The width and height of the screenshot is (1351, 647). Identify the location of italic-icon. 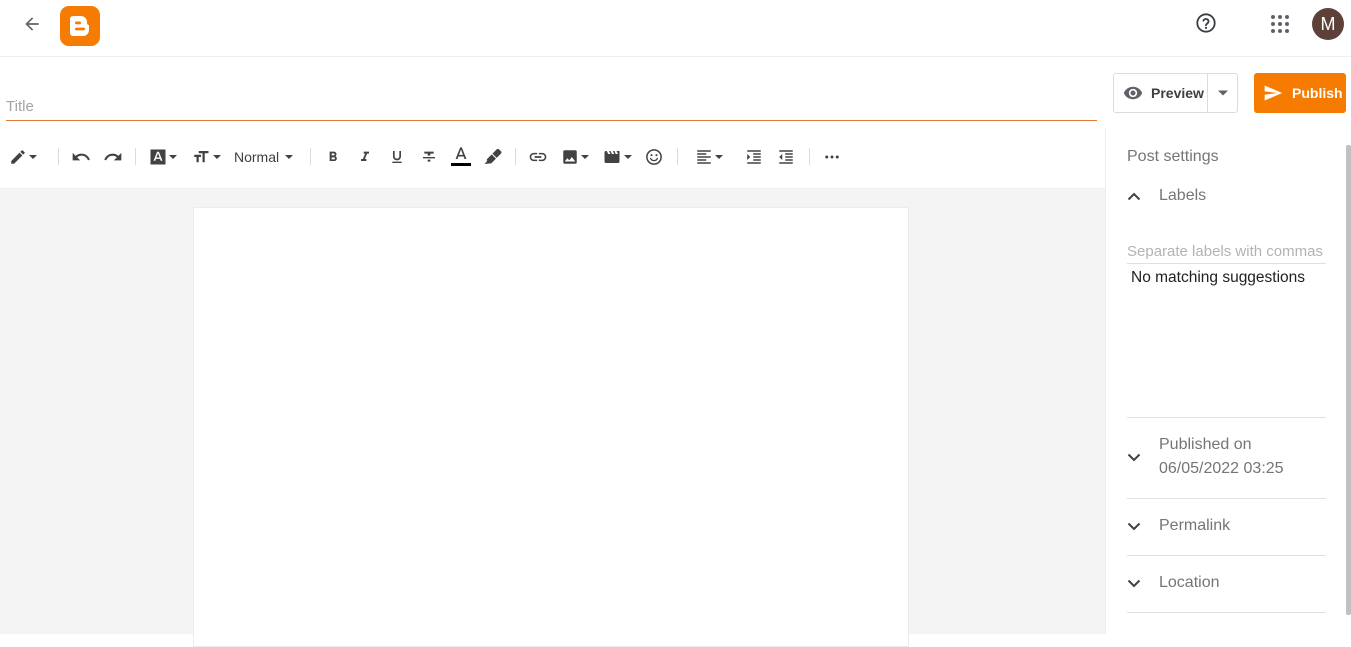
(365, 156).